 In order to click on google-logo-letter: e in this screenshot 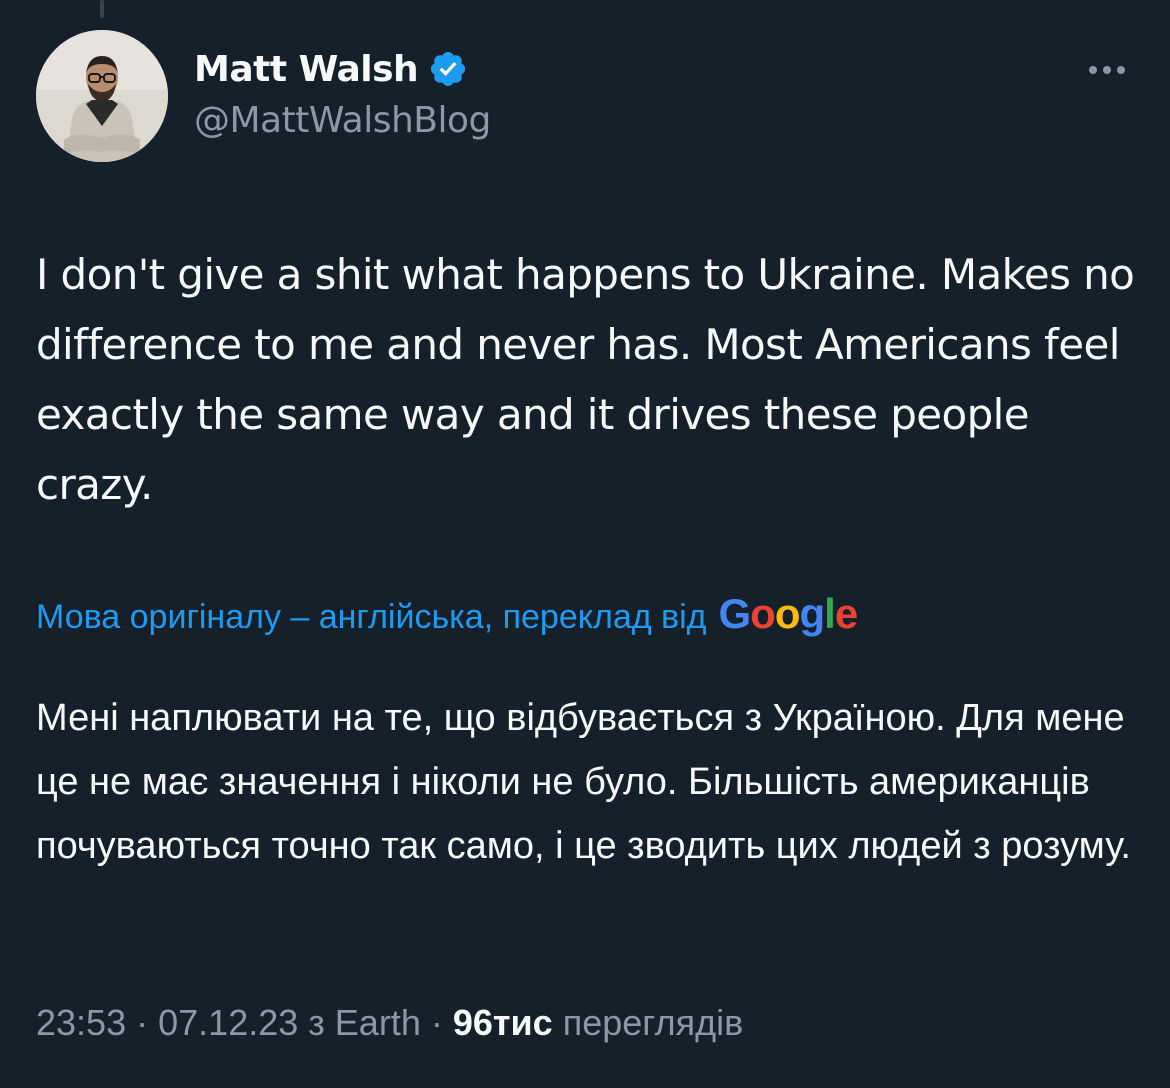, I will do `click(846, 613)`.